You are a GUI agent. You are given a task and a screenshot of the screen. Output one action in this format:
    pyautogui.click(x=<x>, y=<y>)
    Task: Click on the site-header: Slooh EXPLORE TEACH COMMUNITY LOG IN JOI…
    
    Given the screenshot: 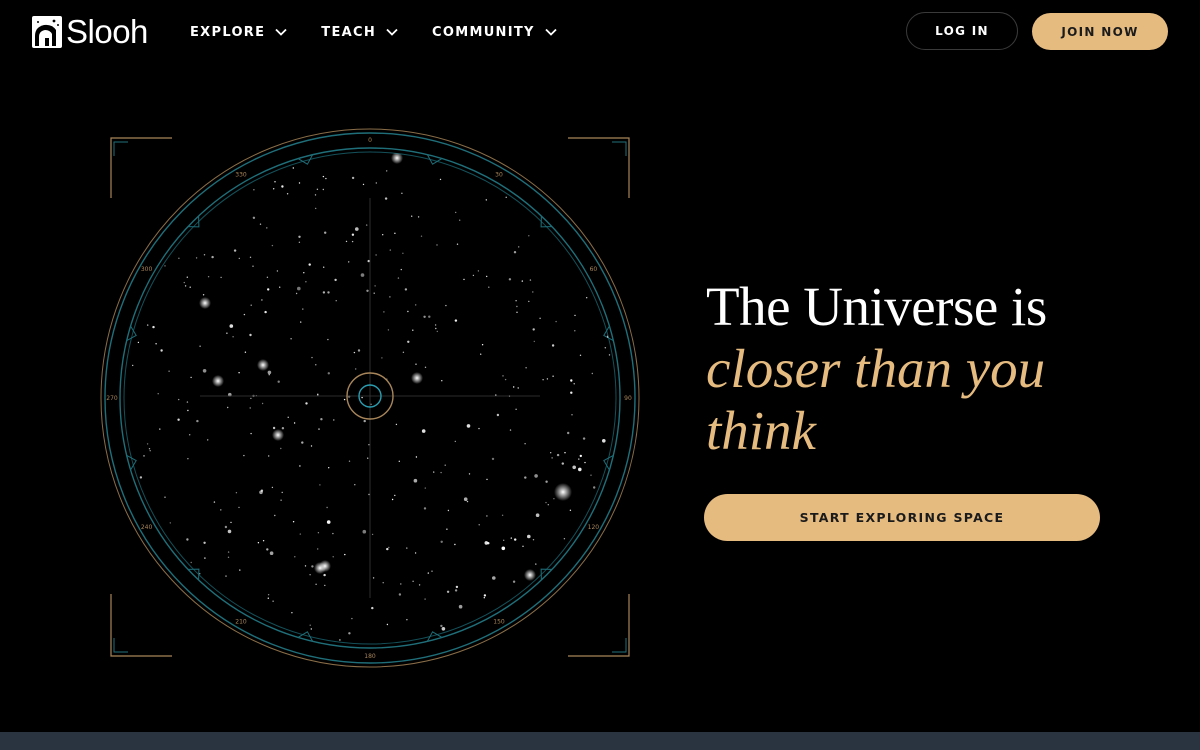 What is the action you would take?
    pyautogui.click(x=600, y=32)
    